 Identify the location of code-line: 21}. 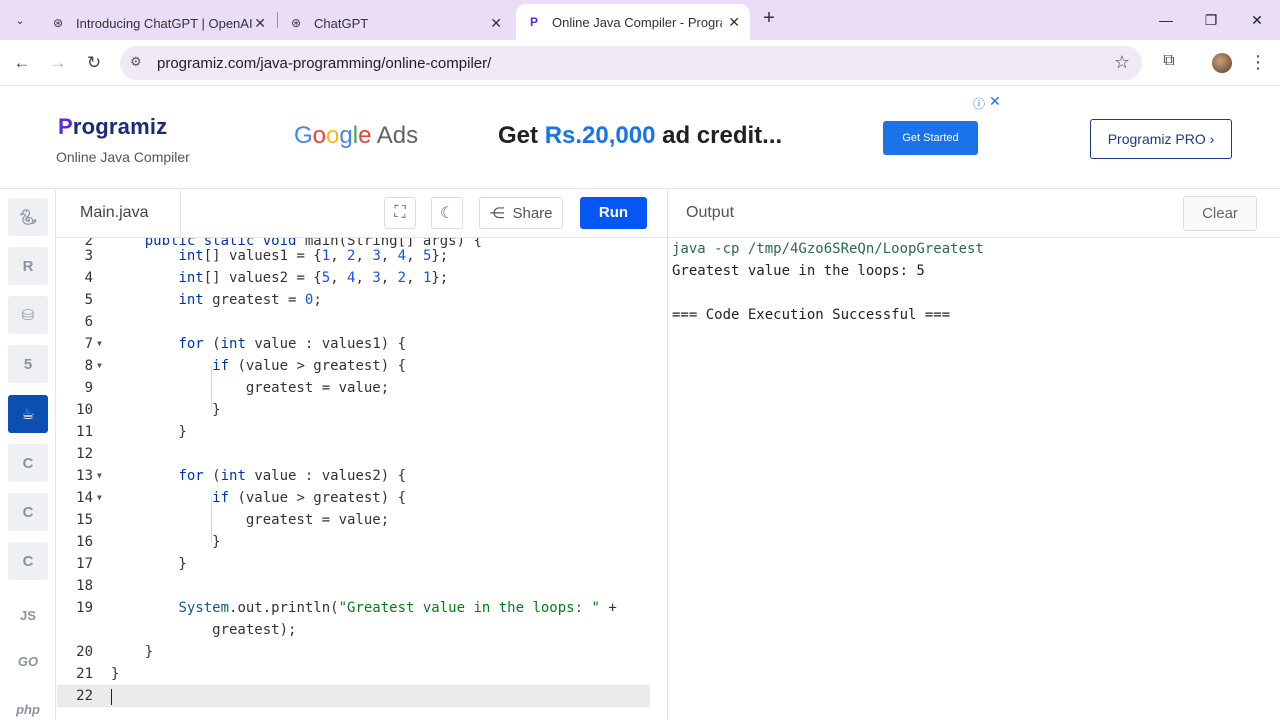
(98, 674).